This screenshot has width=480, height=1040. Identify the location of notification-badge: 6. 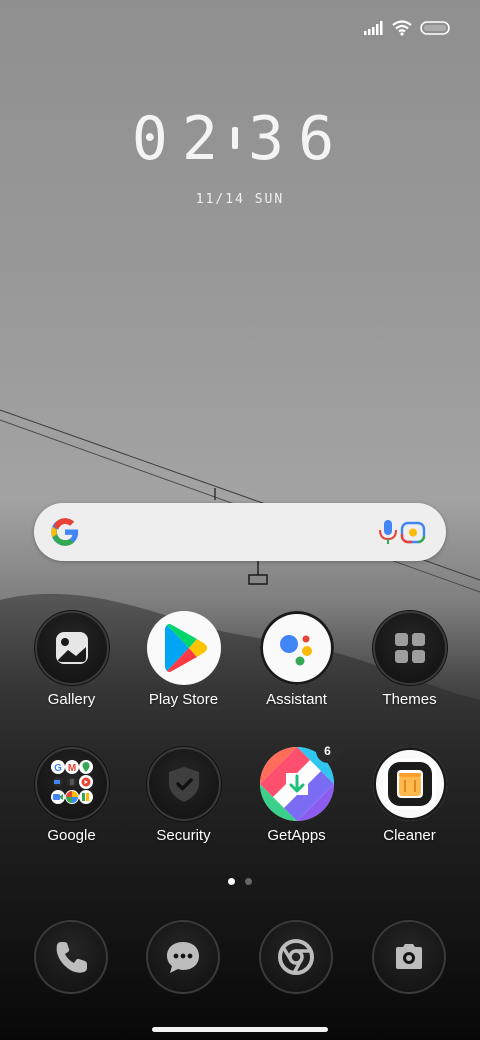
(327, 751).